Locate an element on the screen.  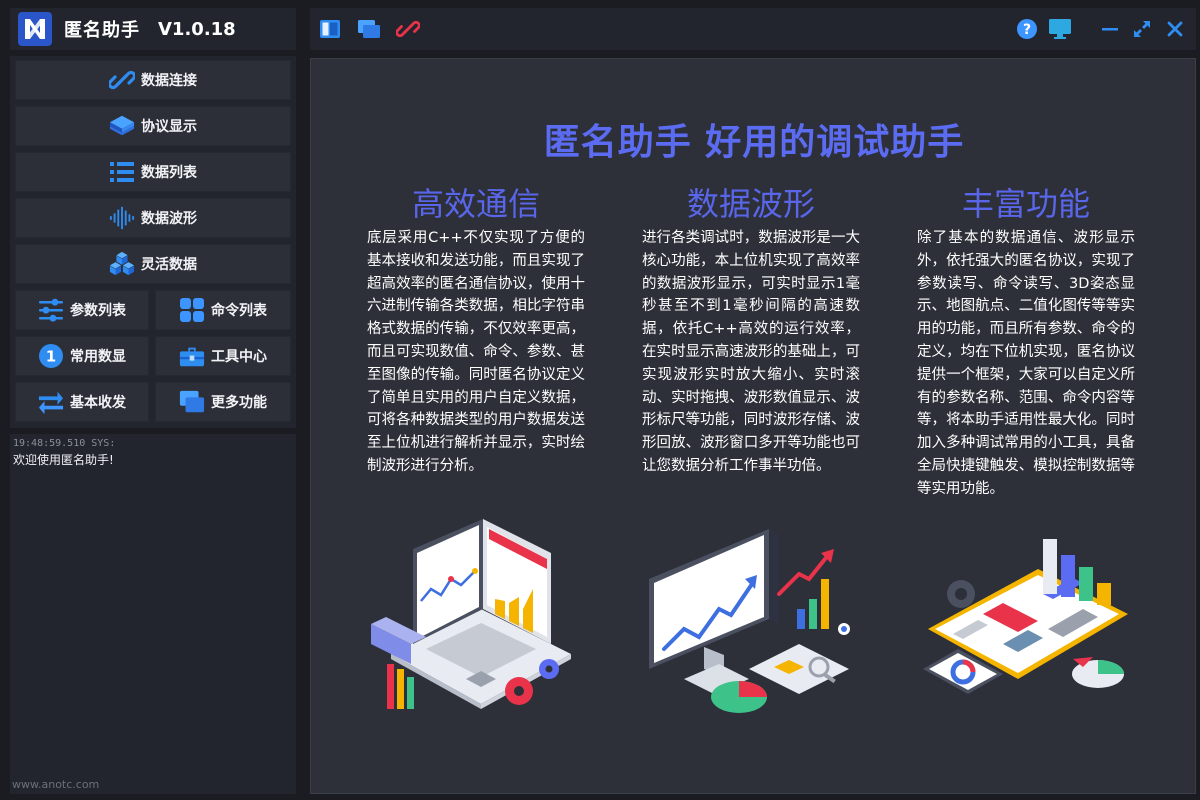
nav-param-list-button: 参数列表 is located at coordinates (82, 310).